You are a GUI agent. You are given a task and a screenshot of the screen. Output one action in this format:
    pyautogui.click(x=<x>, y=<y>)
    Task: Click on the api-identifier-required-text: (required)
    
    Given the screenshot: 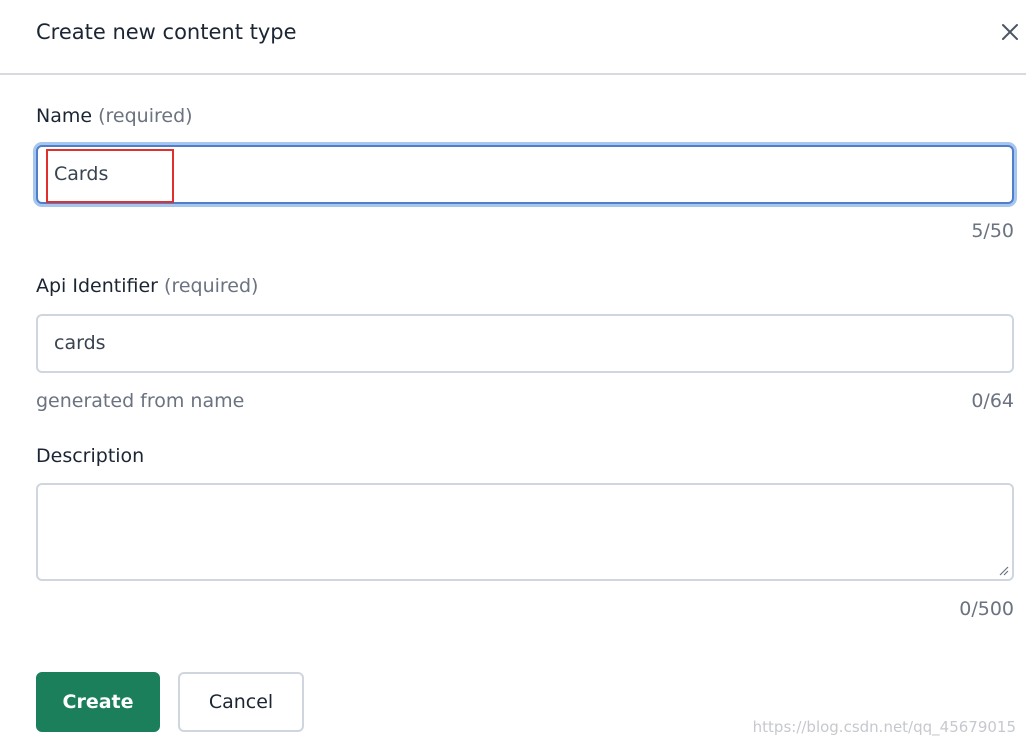 What is the action you would take?
    pyautogui.click(x=211, y=286)
    